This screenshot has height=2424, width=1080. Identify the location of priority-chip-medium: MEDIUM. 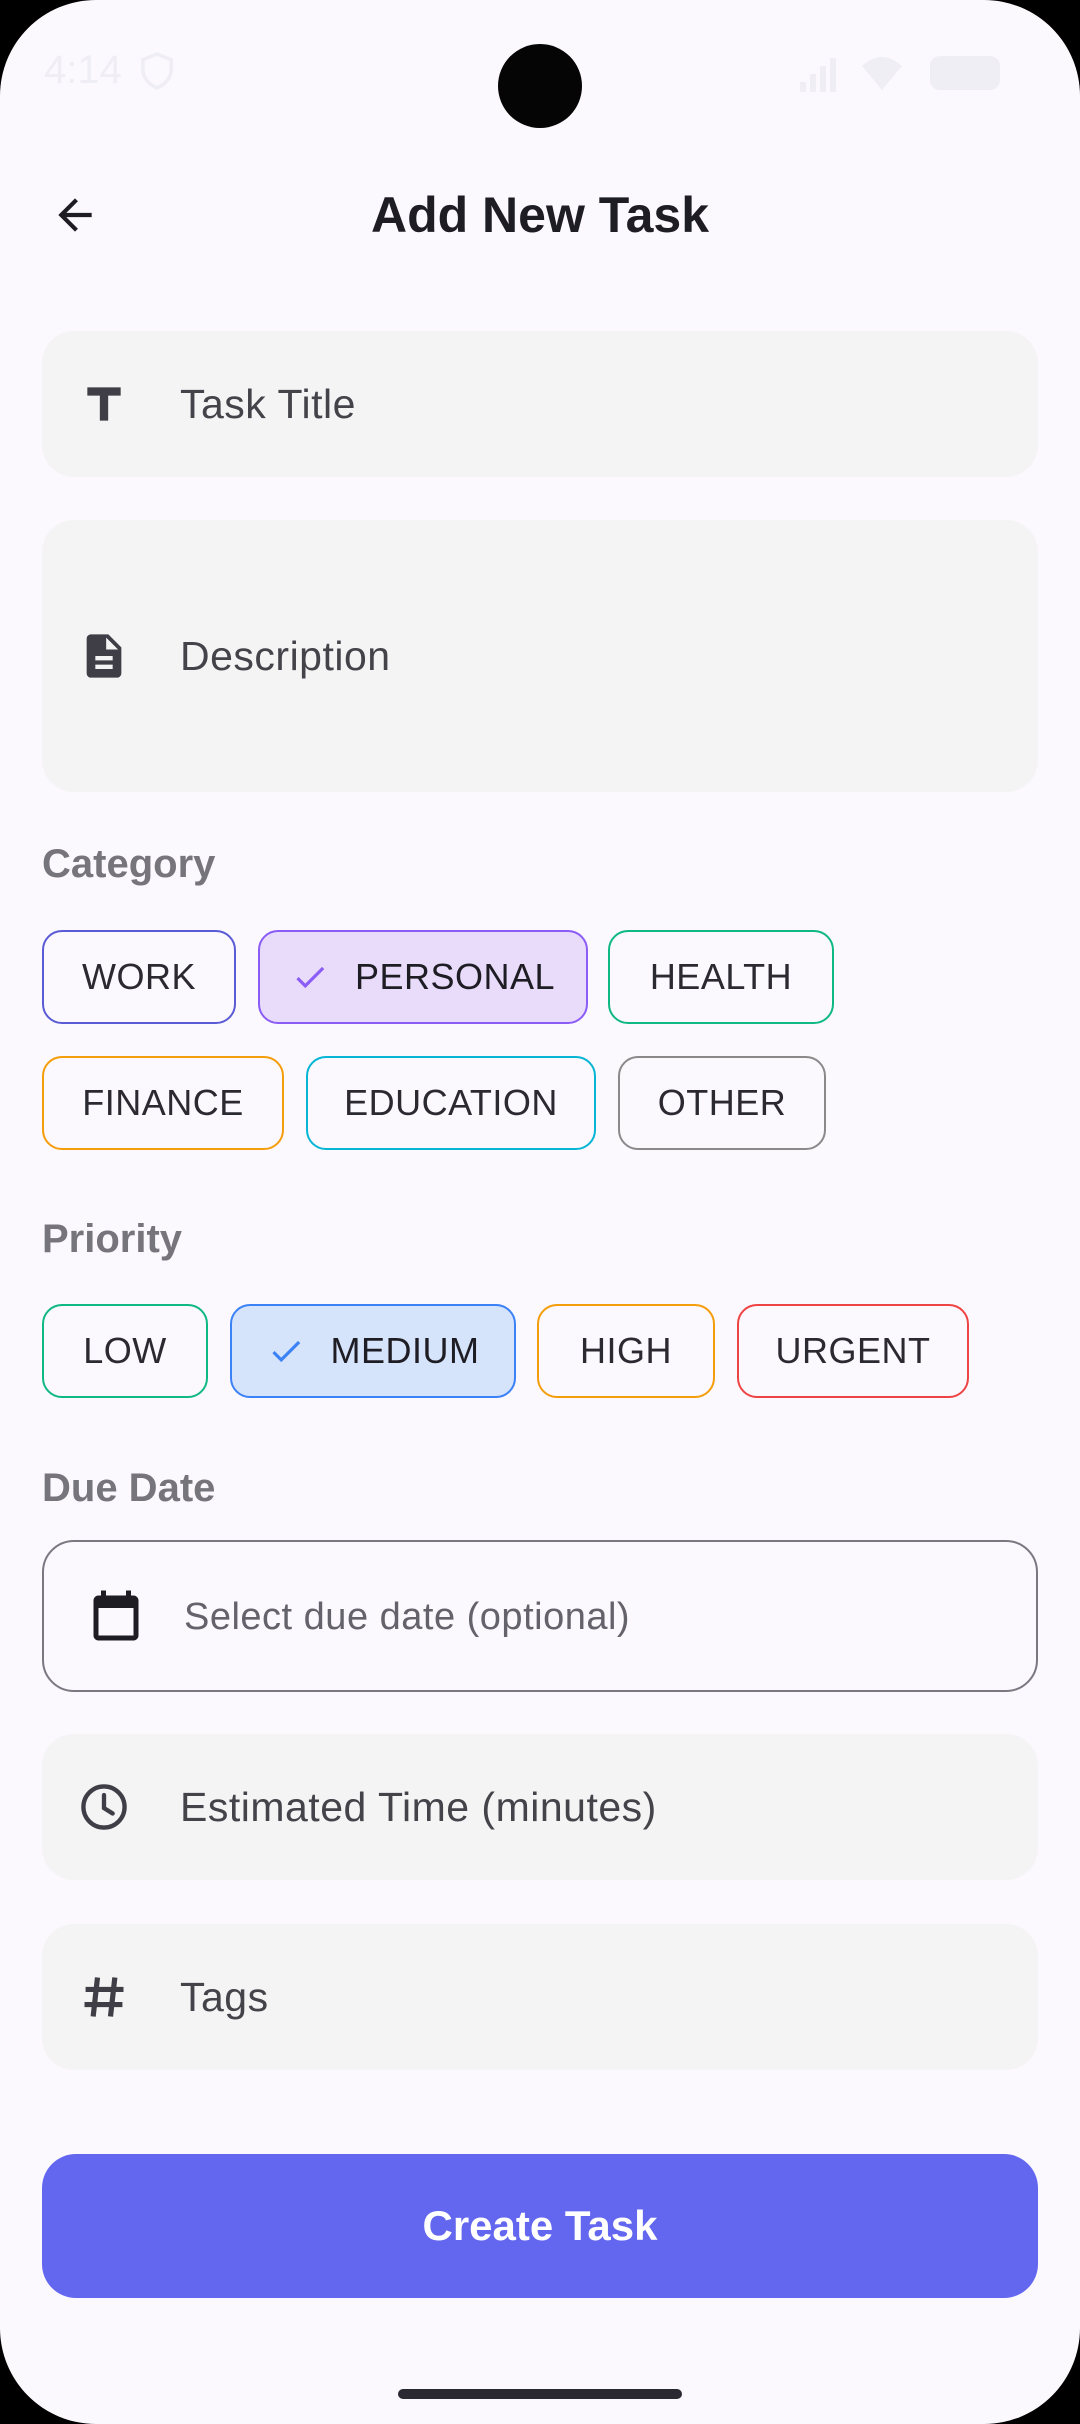
(373, 1351).